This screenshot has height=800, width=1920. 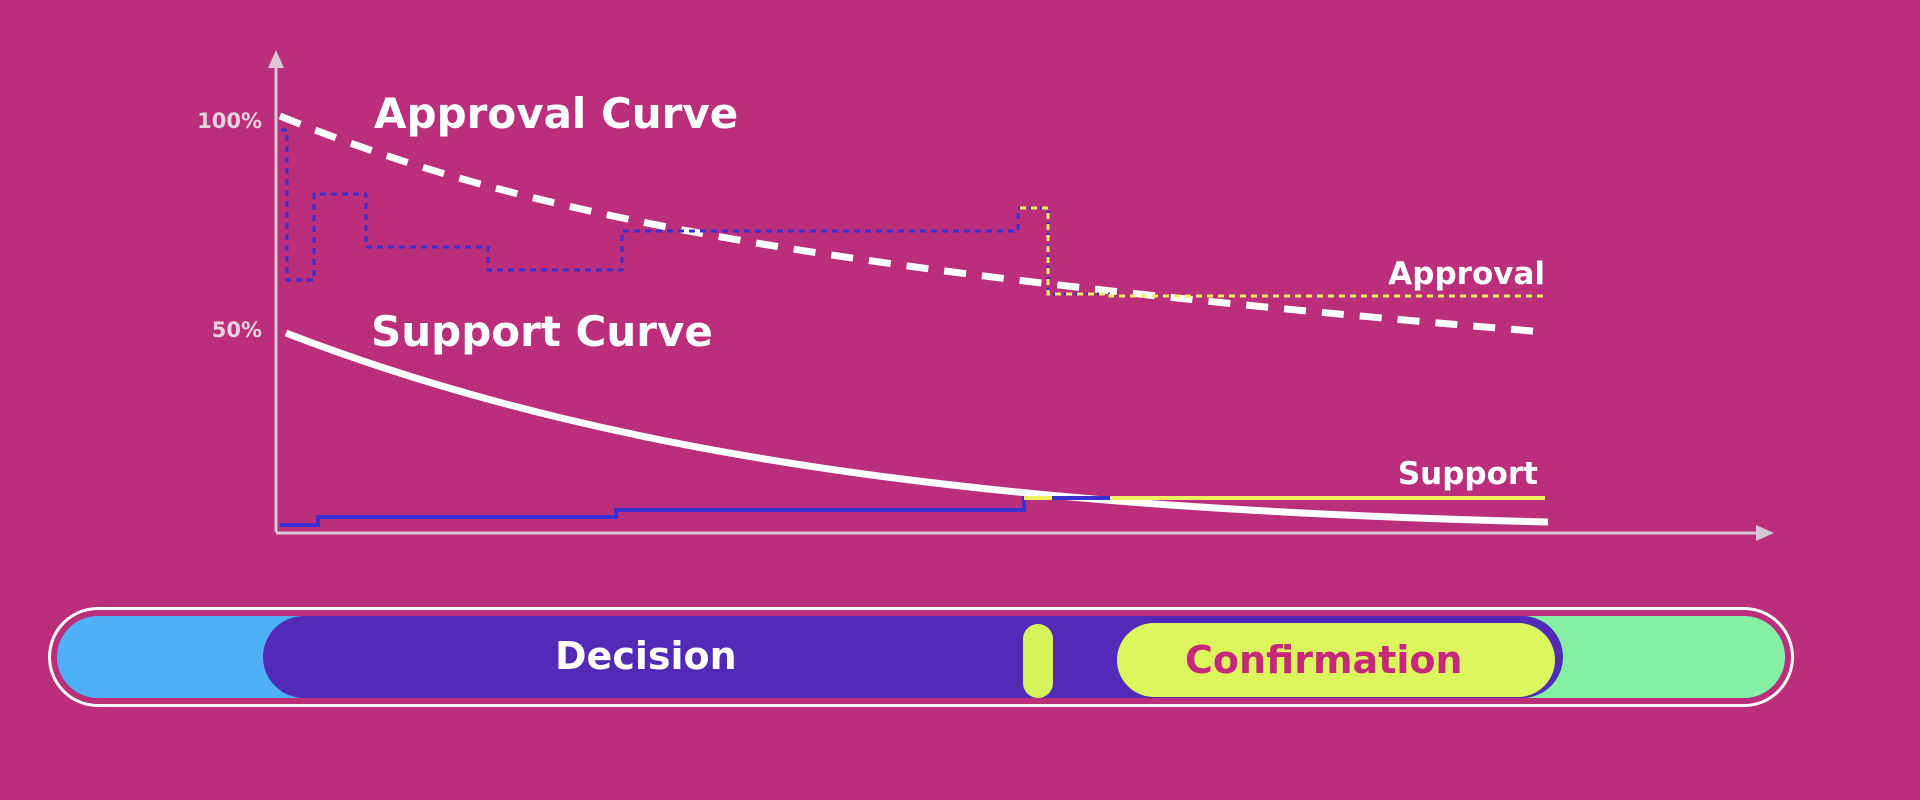 What do you see at coordinates (237, 330) in the screenshot?
I see `y-label-50: 50%` at bounding box center [237, 330].